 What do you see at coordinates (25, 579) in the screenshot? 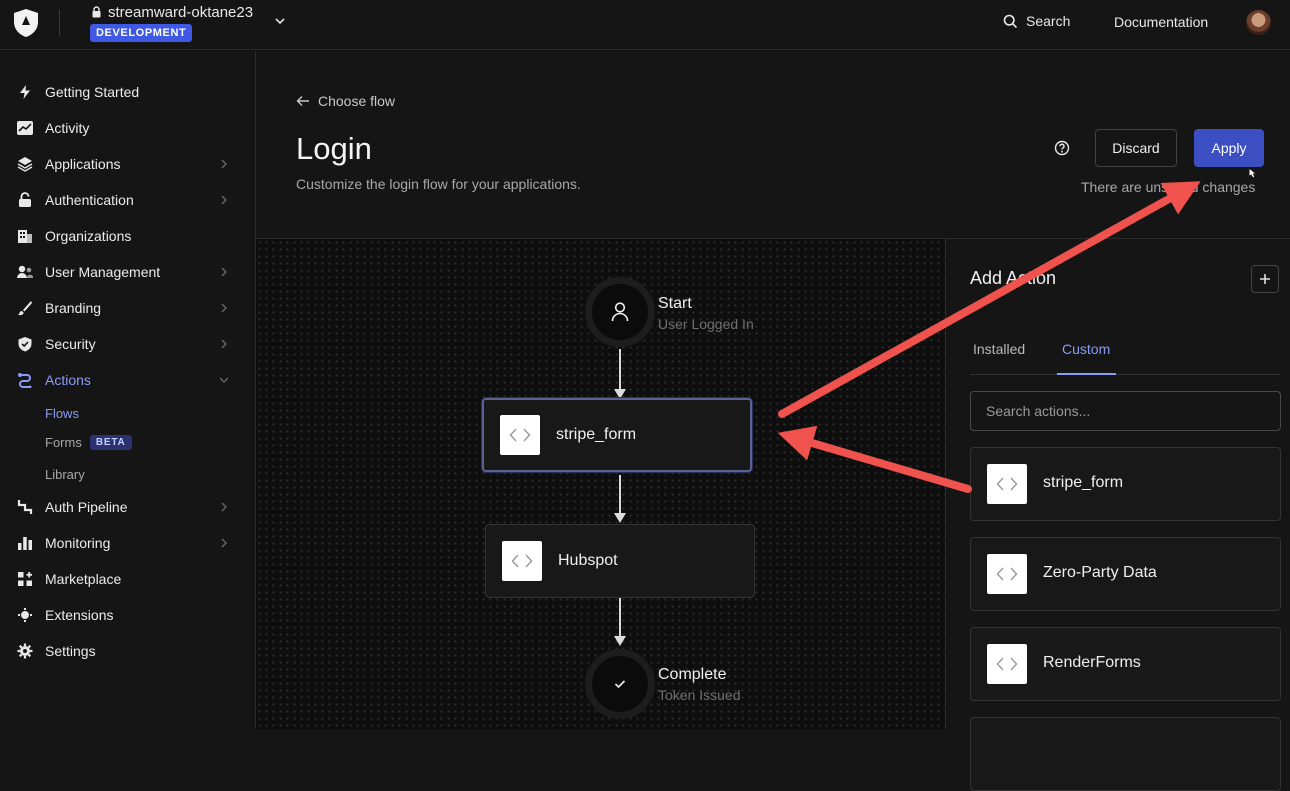
I see `marketplace-icon` at bounding box center [25, 579].